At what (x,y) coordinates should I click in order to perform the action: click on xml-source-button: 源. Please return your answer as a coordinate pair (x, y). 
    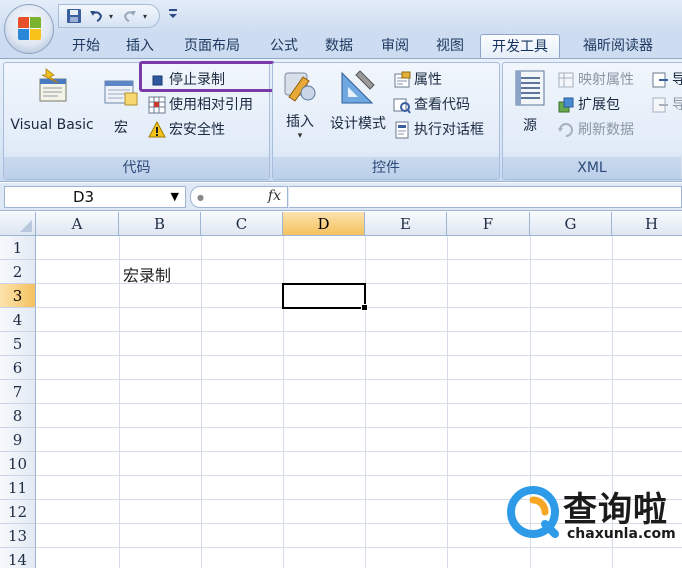
    Looking at the image, I should click on (530, 102).